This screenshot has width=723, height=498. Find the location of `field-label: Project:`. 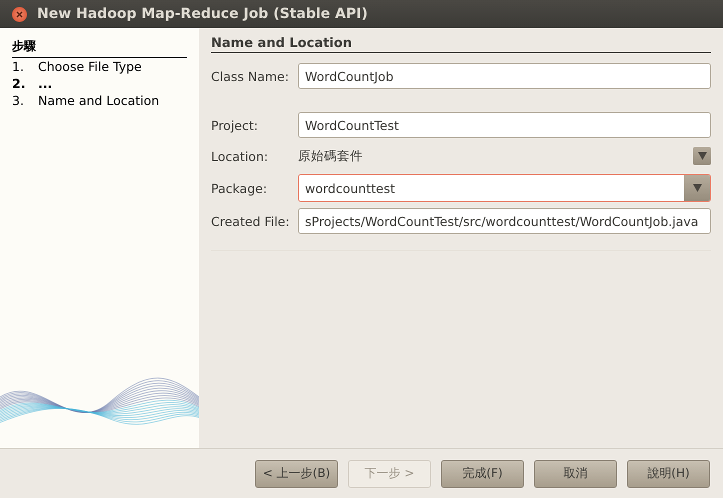

field-label: Project: is located at coordinates (235, 125).